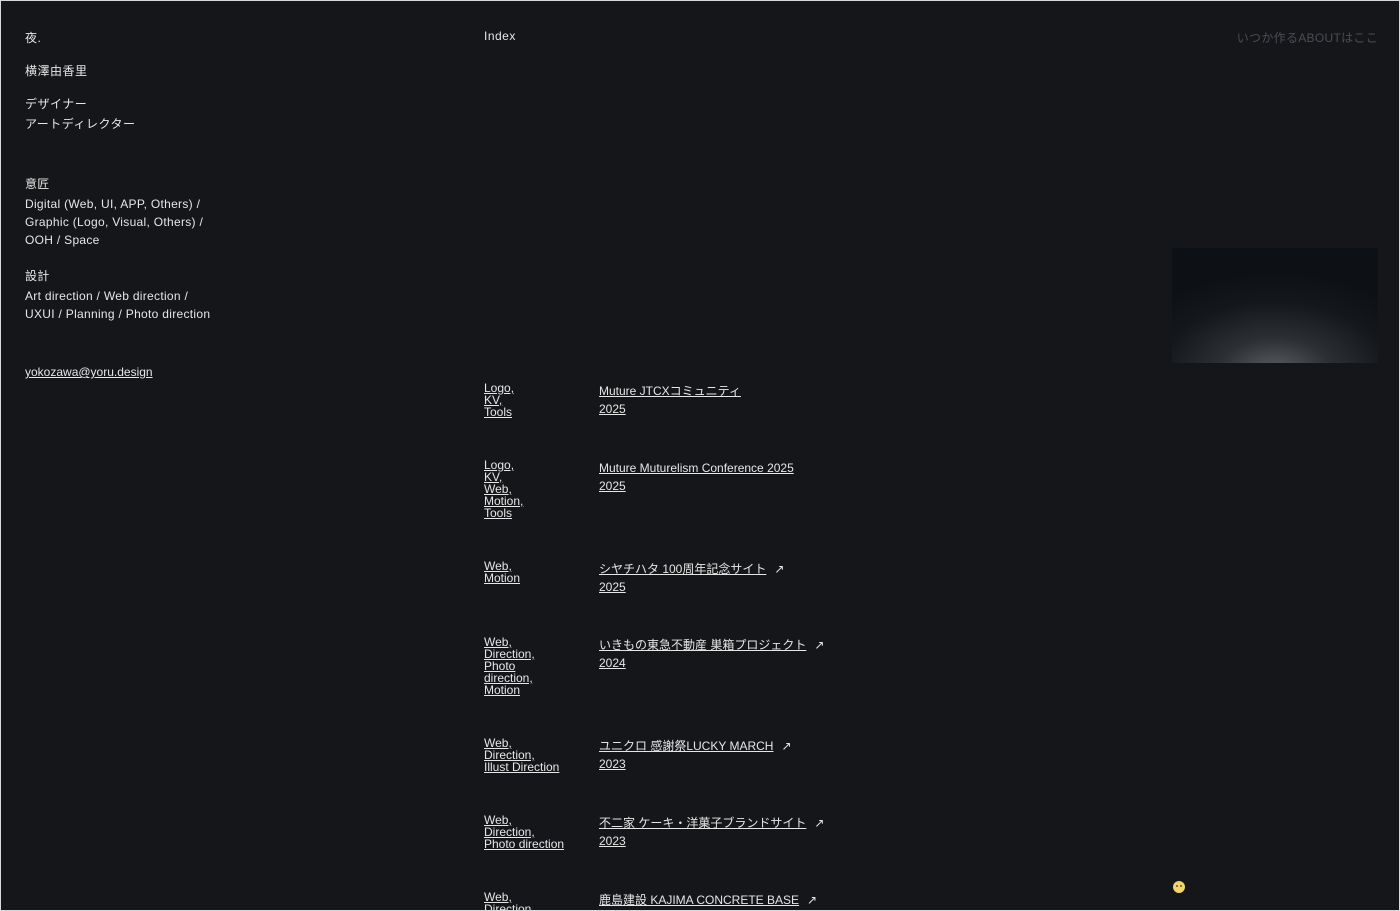 Image resolution: width=1400 pixels, height=911 pixels. What do you see at coordinates (37, 184) in the screenshot?
I see `section-design-heading: 意匠` at bounding box center [37, 184].